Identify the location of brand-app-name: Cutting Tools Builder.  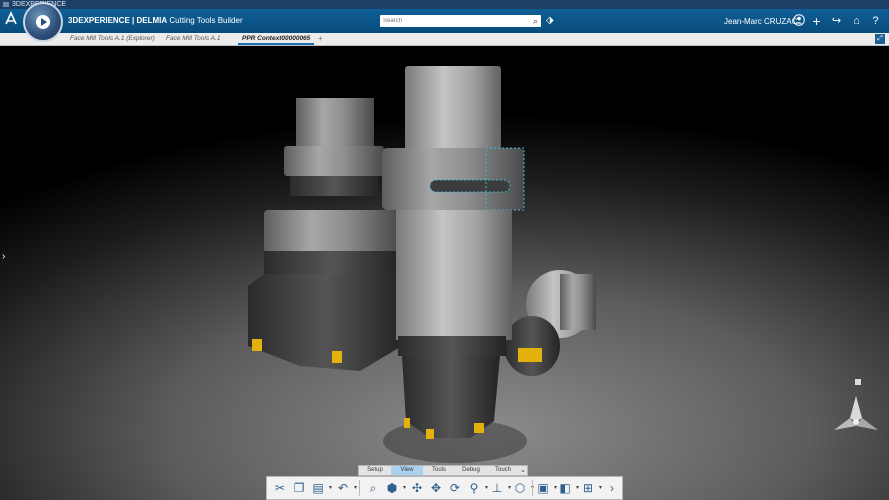
(205, 20).